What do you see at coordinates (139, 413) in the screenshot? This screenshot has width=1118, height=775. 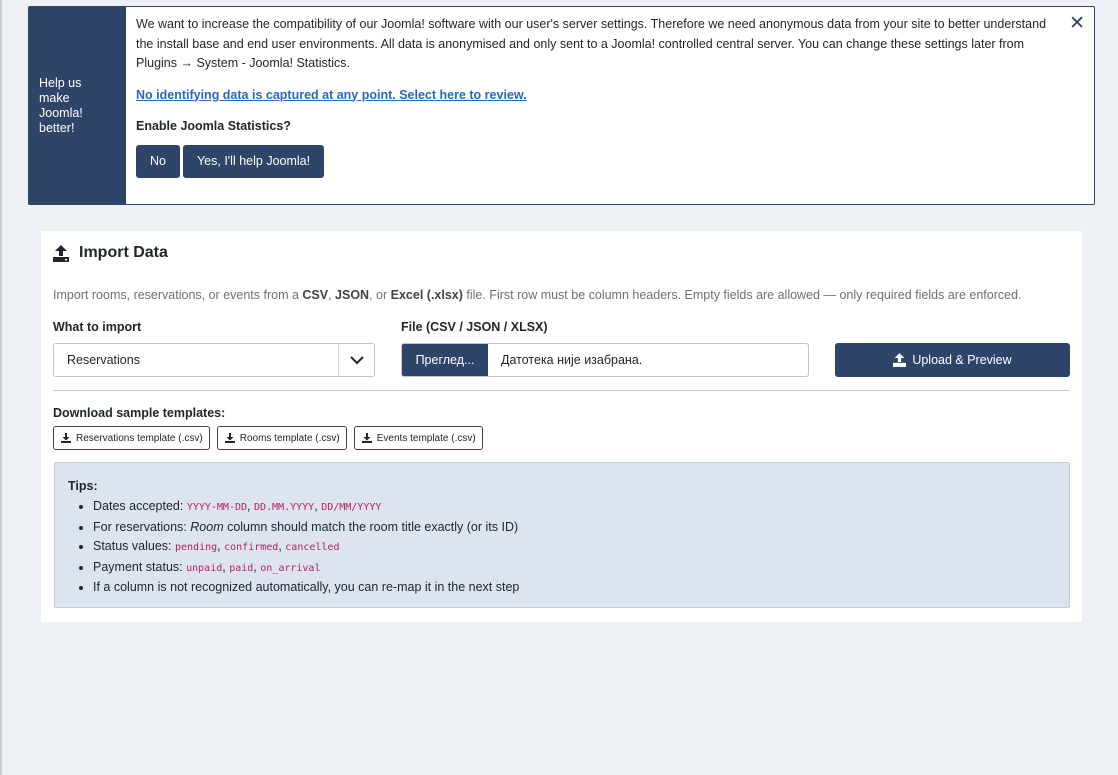 I see `templates-label: Download sample templates:` at bounding box center [139, 413].